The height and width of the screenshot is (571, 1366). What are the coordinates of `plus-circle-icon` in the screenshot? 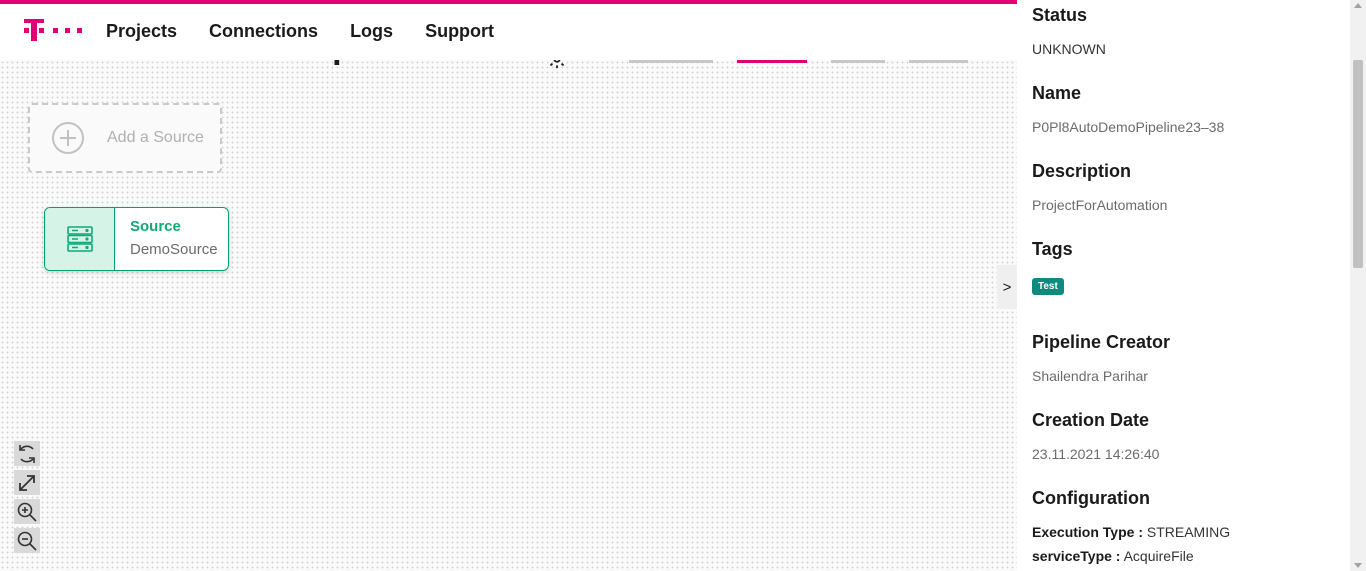 It's located at (68, 138).